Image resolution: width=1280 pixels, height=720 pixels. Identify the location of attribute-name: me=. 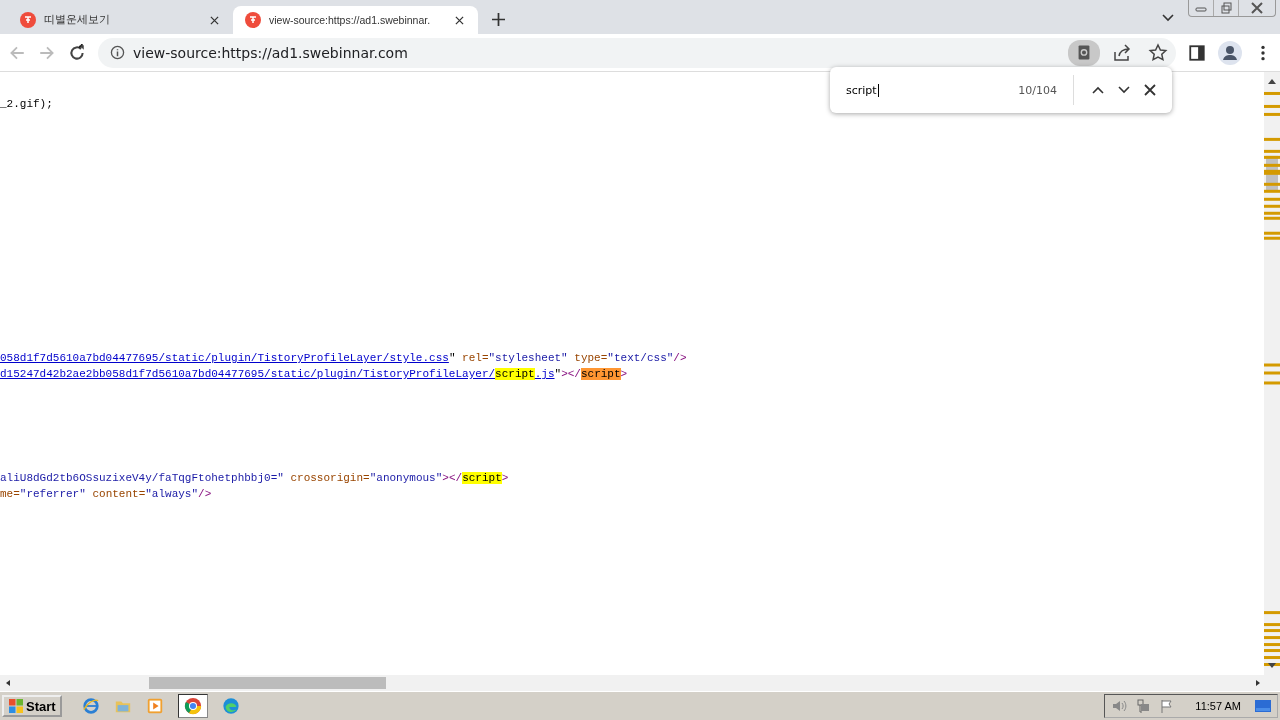
(10, 494).